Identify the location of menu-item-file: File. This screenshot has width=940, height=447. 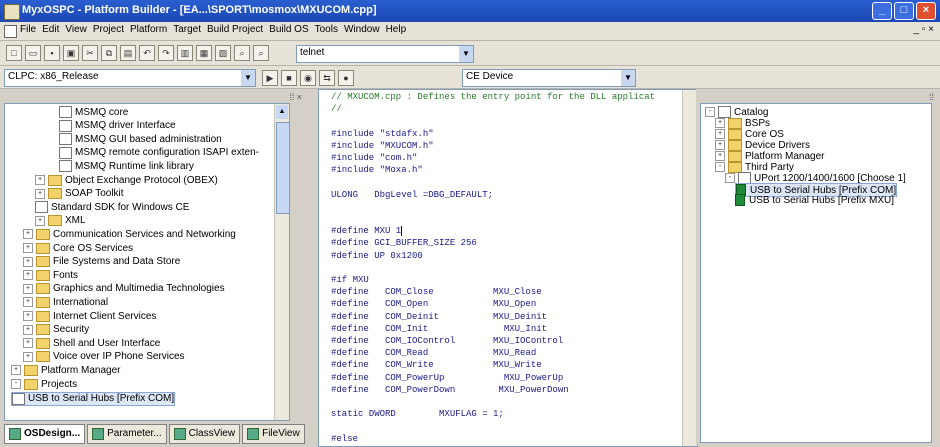
(28, 29).